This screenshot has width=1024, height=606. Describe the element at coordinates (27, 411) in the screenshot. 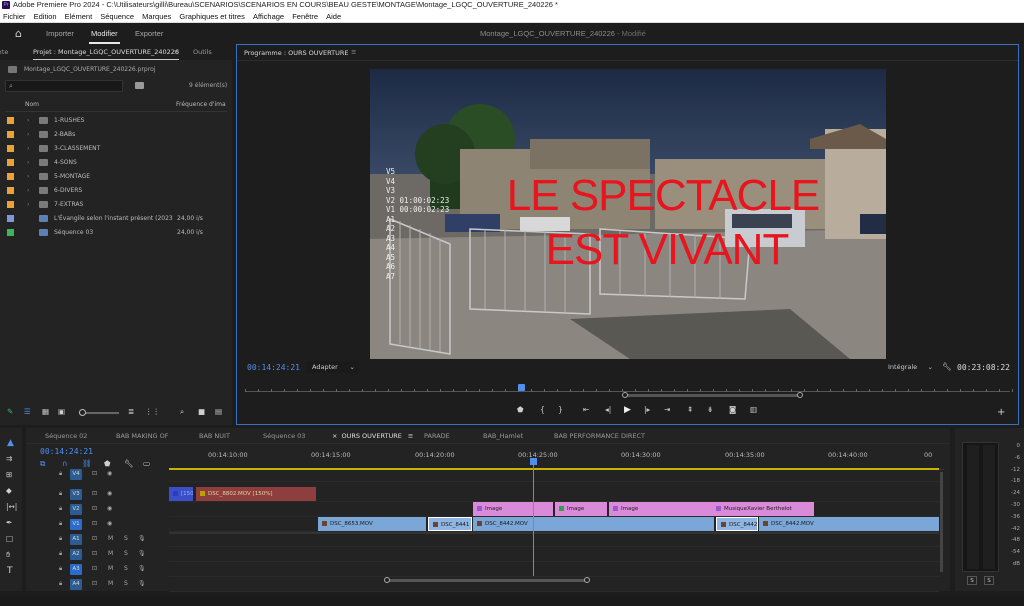

I see `list-view-icon: ☰` at that location.